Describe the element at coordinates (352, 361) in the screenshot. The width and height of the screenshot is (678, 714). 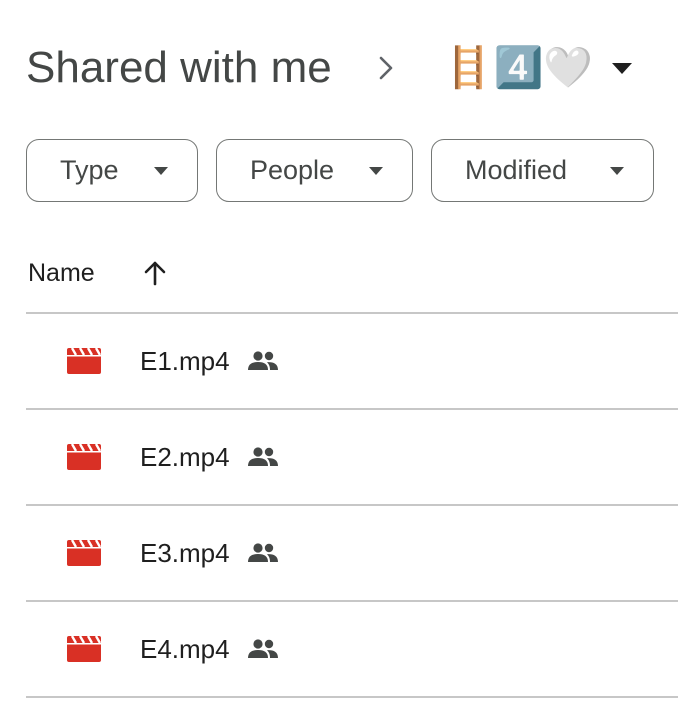
I see `file-row: E1.mp4` at that location.